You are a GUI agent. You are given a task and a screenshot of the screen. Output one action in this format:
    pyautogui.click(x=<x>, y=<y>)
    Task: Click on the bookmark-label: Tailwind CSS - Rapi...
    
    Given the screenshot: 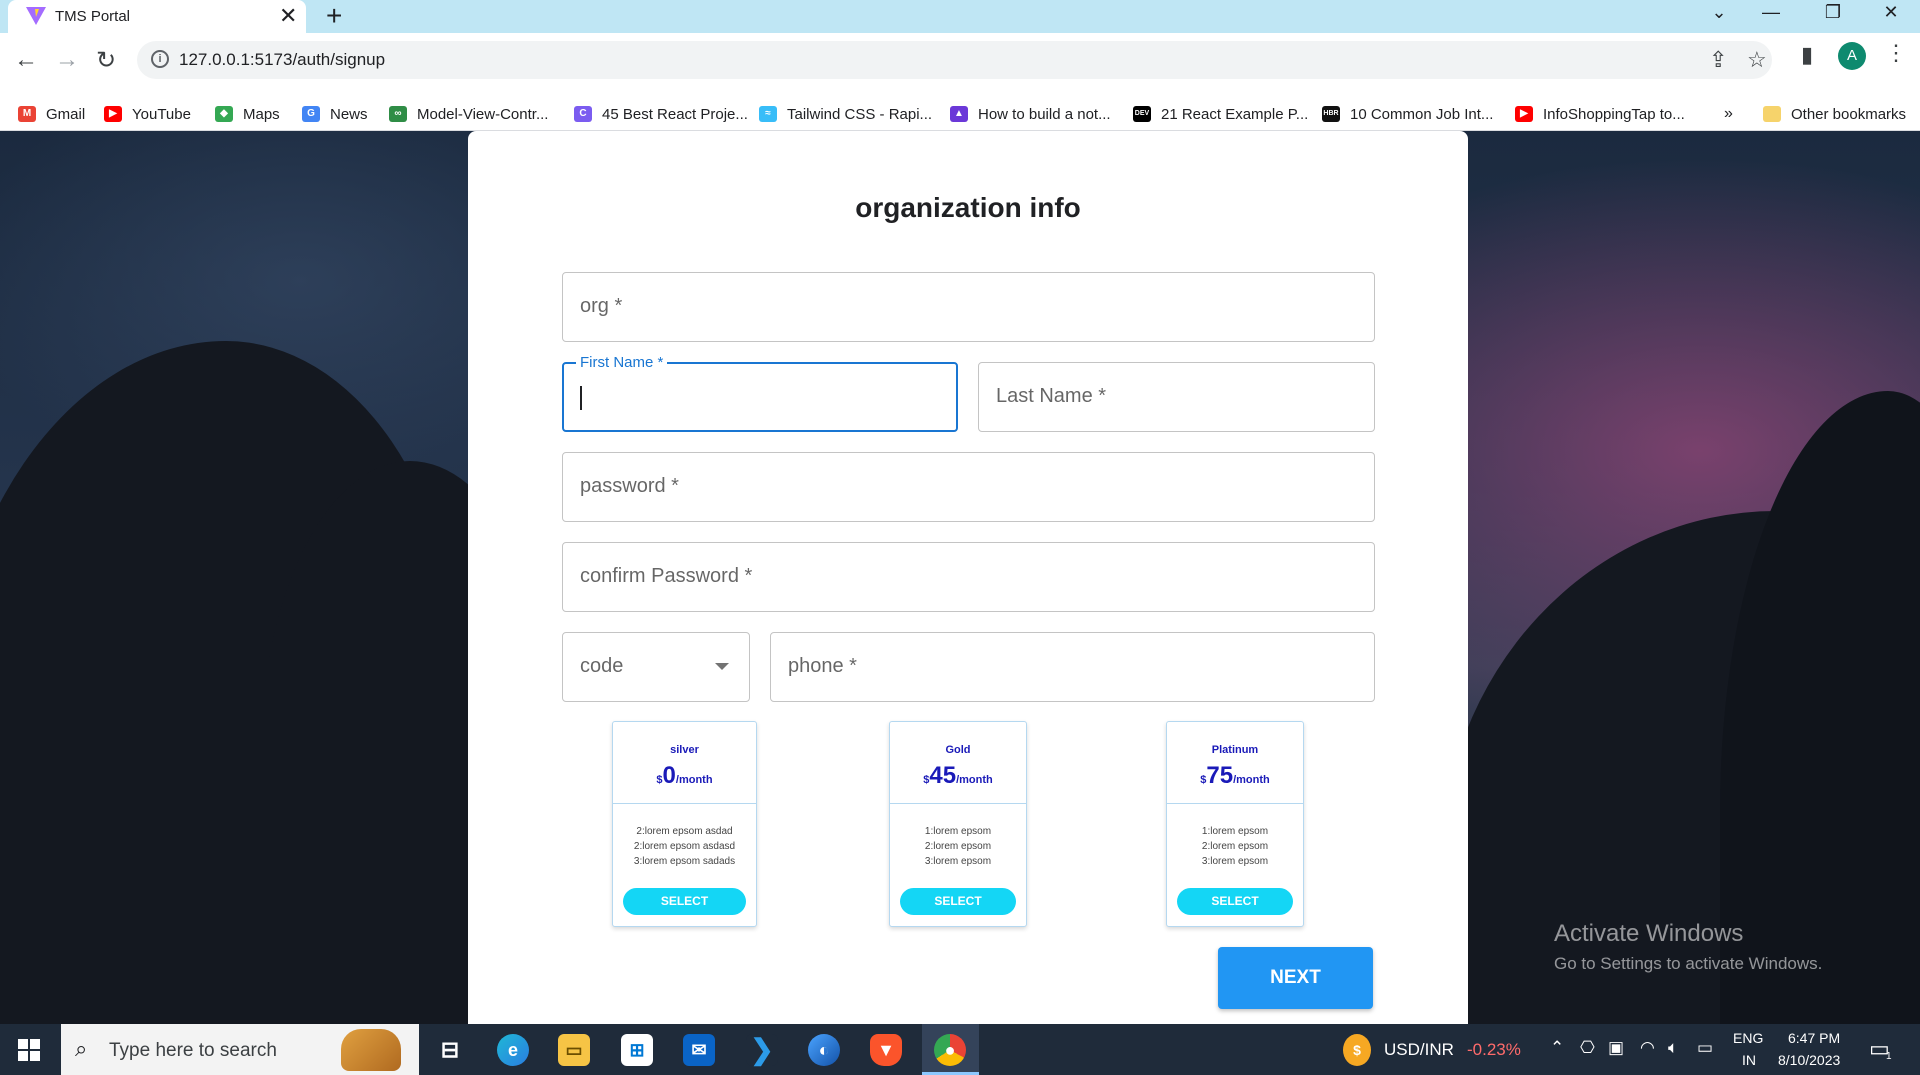 What is the action you would take?
    pyautogui.click(x=860, y=114)
    